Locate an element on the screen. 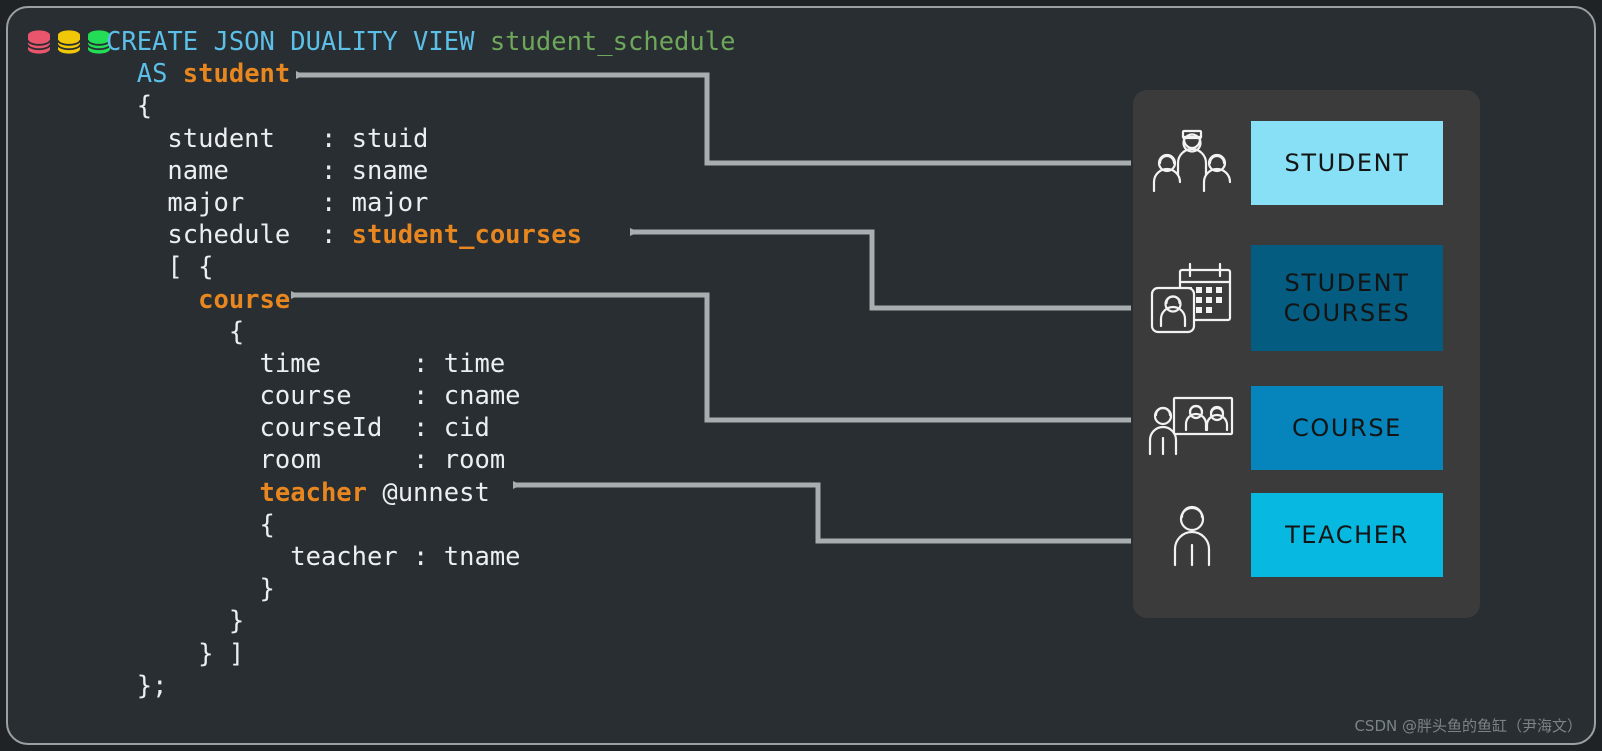  code-line-14: teacher @unnest is located at coordinates (420, 493).